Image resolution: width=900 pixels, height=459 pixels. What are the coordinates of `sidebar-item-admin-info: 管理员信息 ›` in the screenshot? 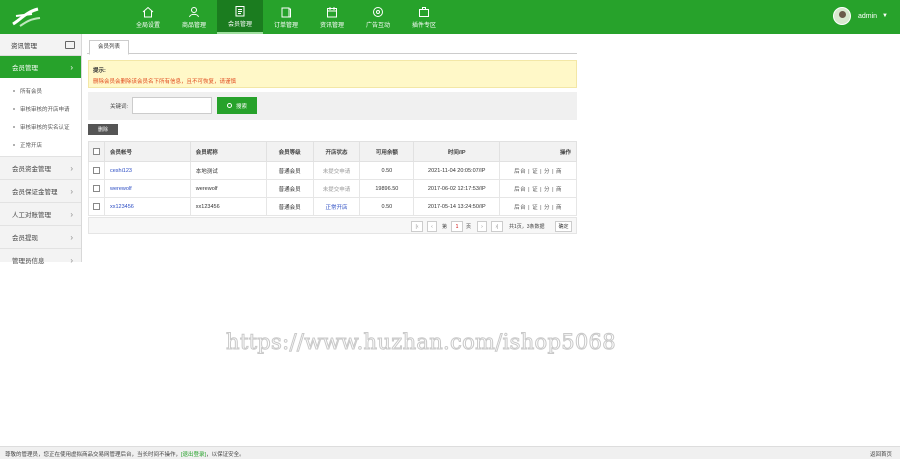 It's located at (40, 259).